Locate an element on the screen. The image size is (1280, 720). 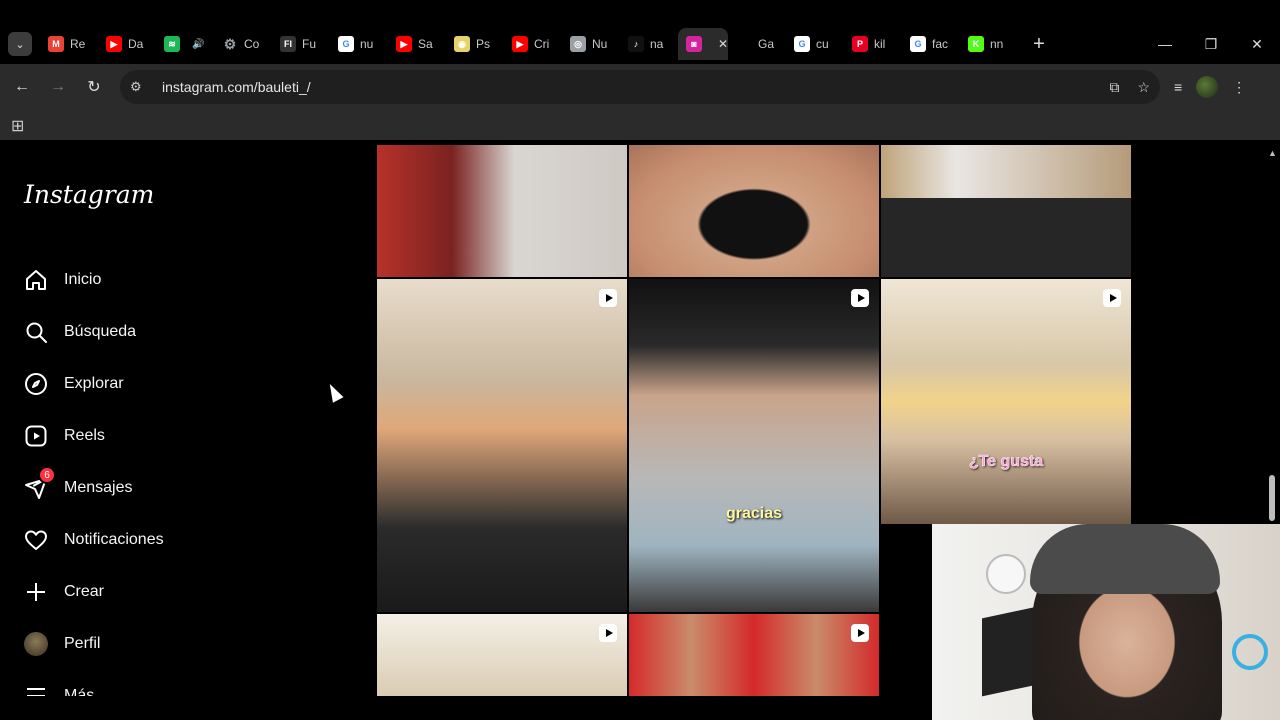
sidebar-item-busqueda: Búsqueda is located at coordinates (94, 332).